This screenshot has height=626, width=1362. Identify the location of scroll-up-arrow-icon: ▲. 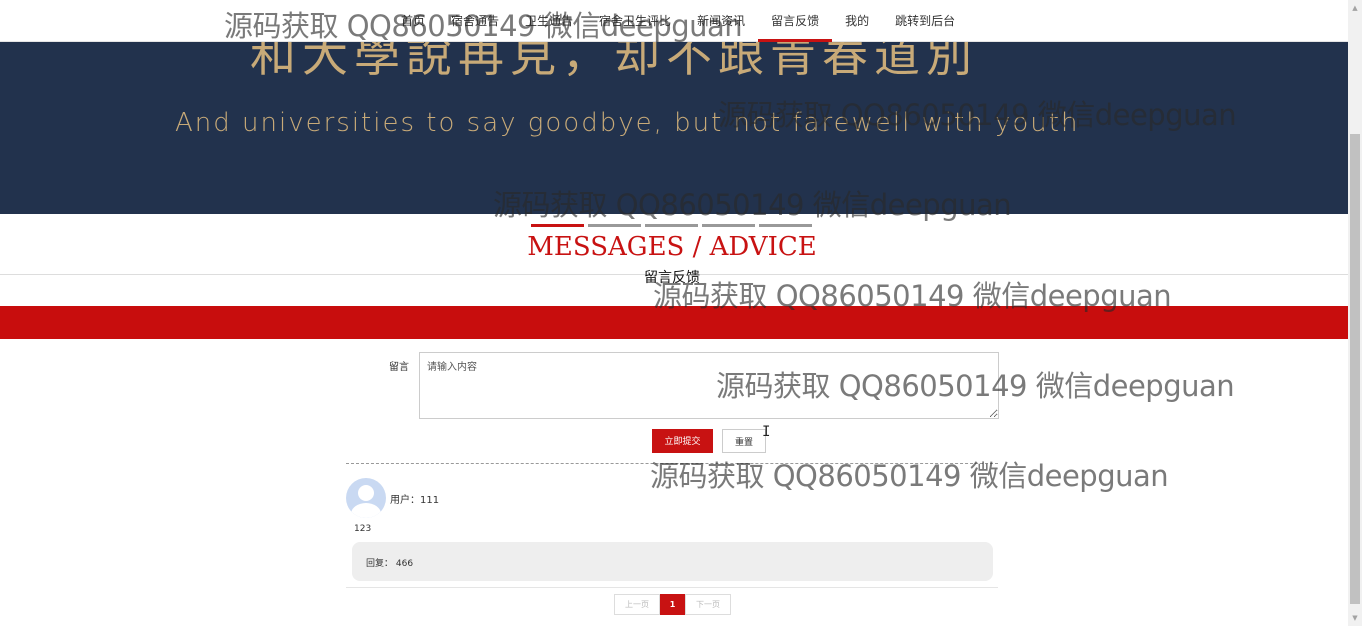
(1355, 8).